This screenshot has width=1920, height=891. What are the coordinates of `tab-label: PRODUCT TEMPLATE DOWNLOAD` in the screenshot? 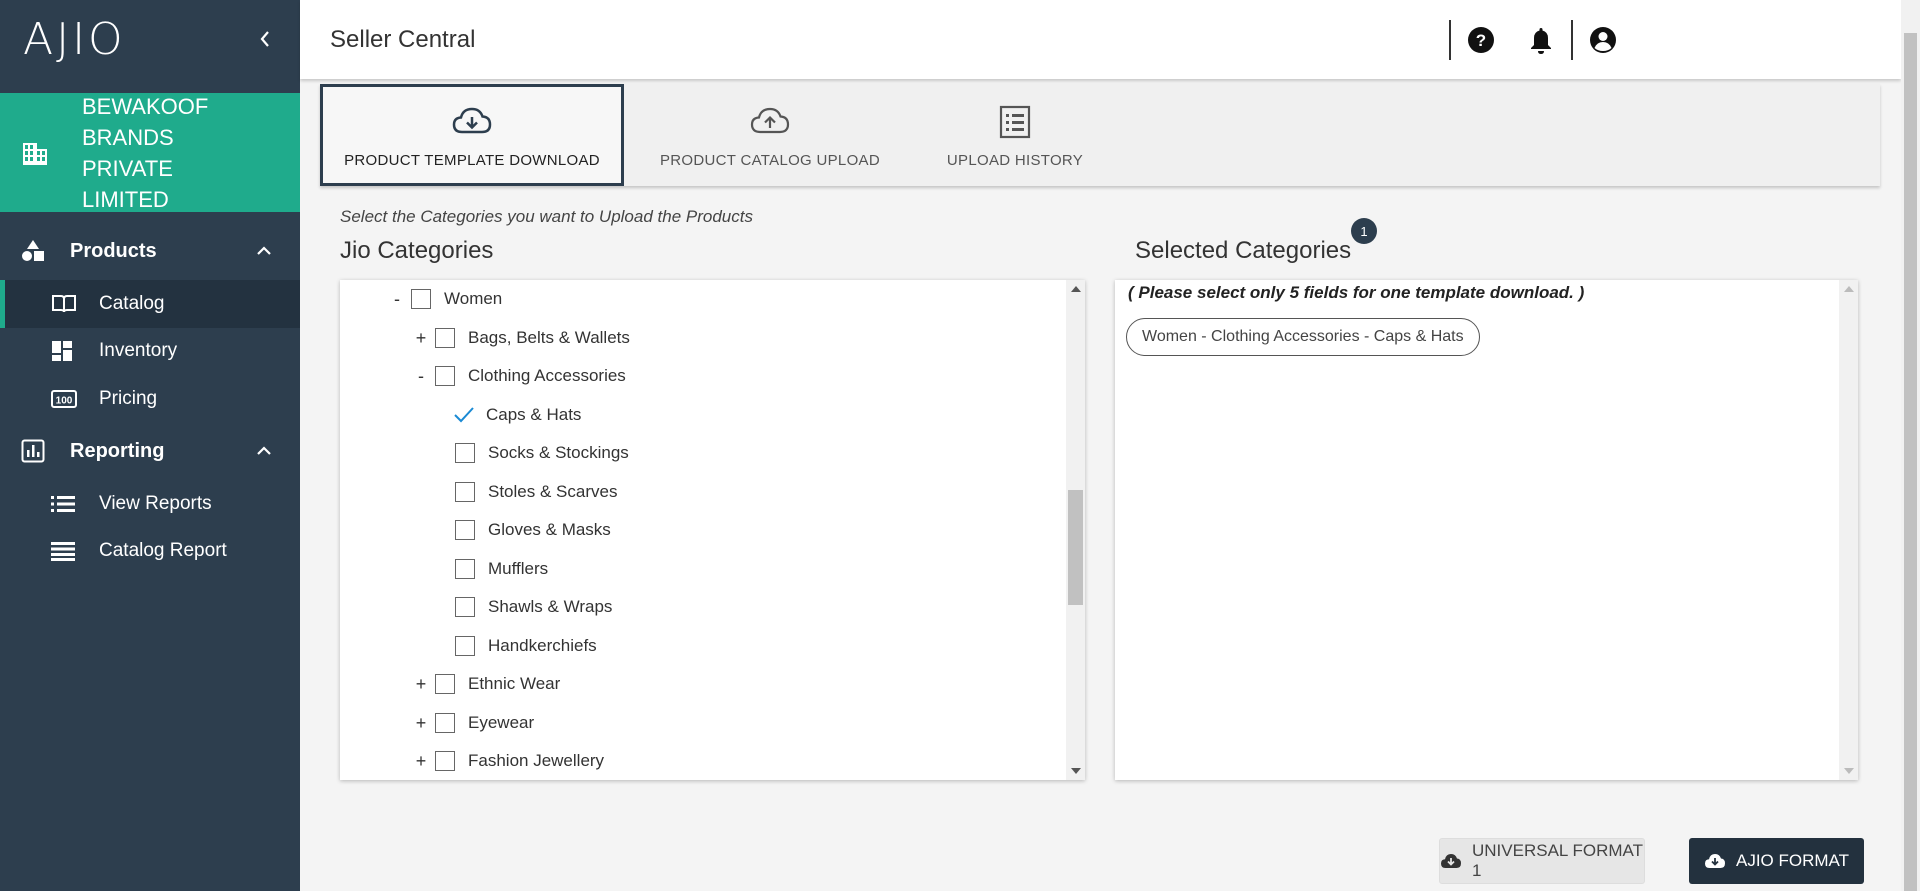 It's located at (472, 160).